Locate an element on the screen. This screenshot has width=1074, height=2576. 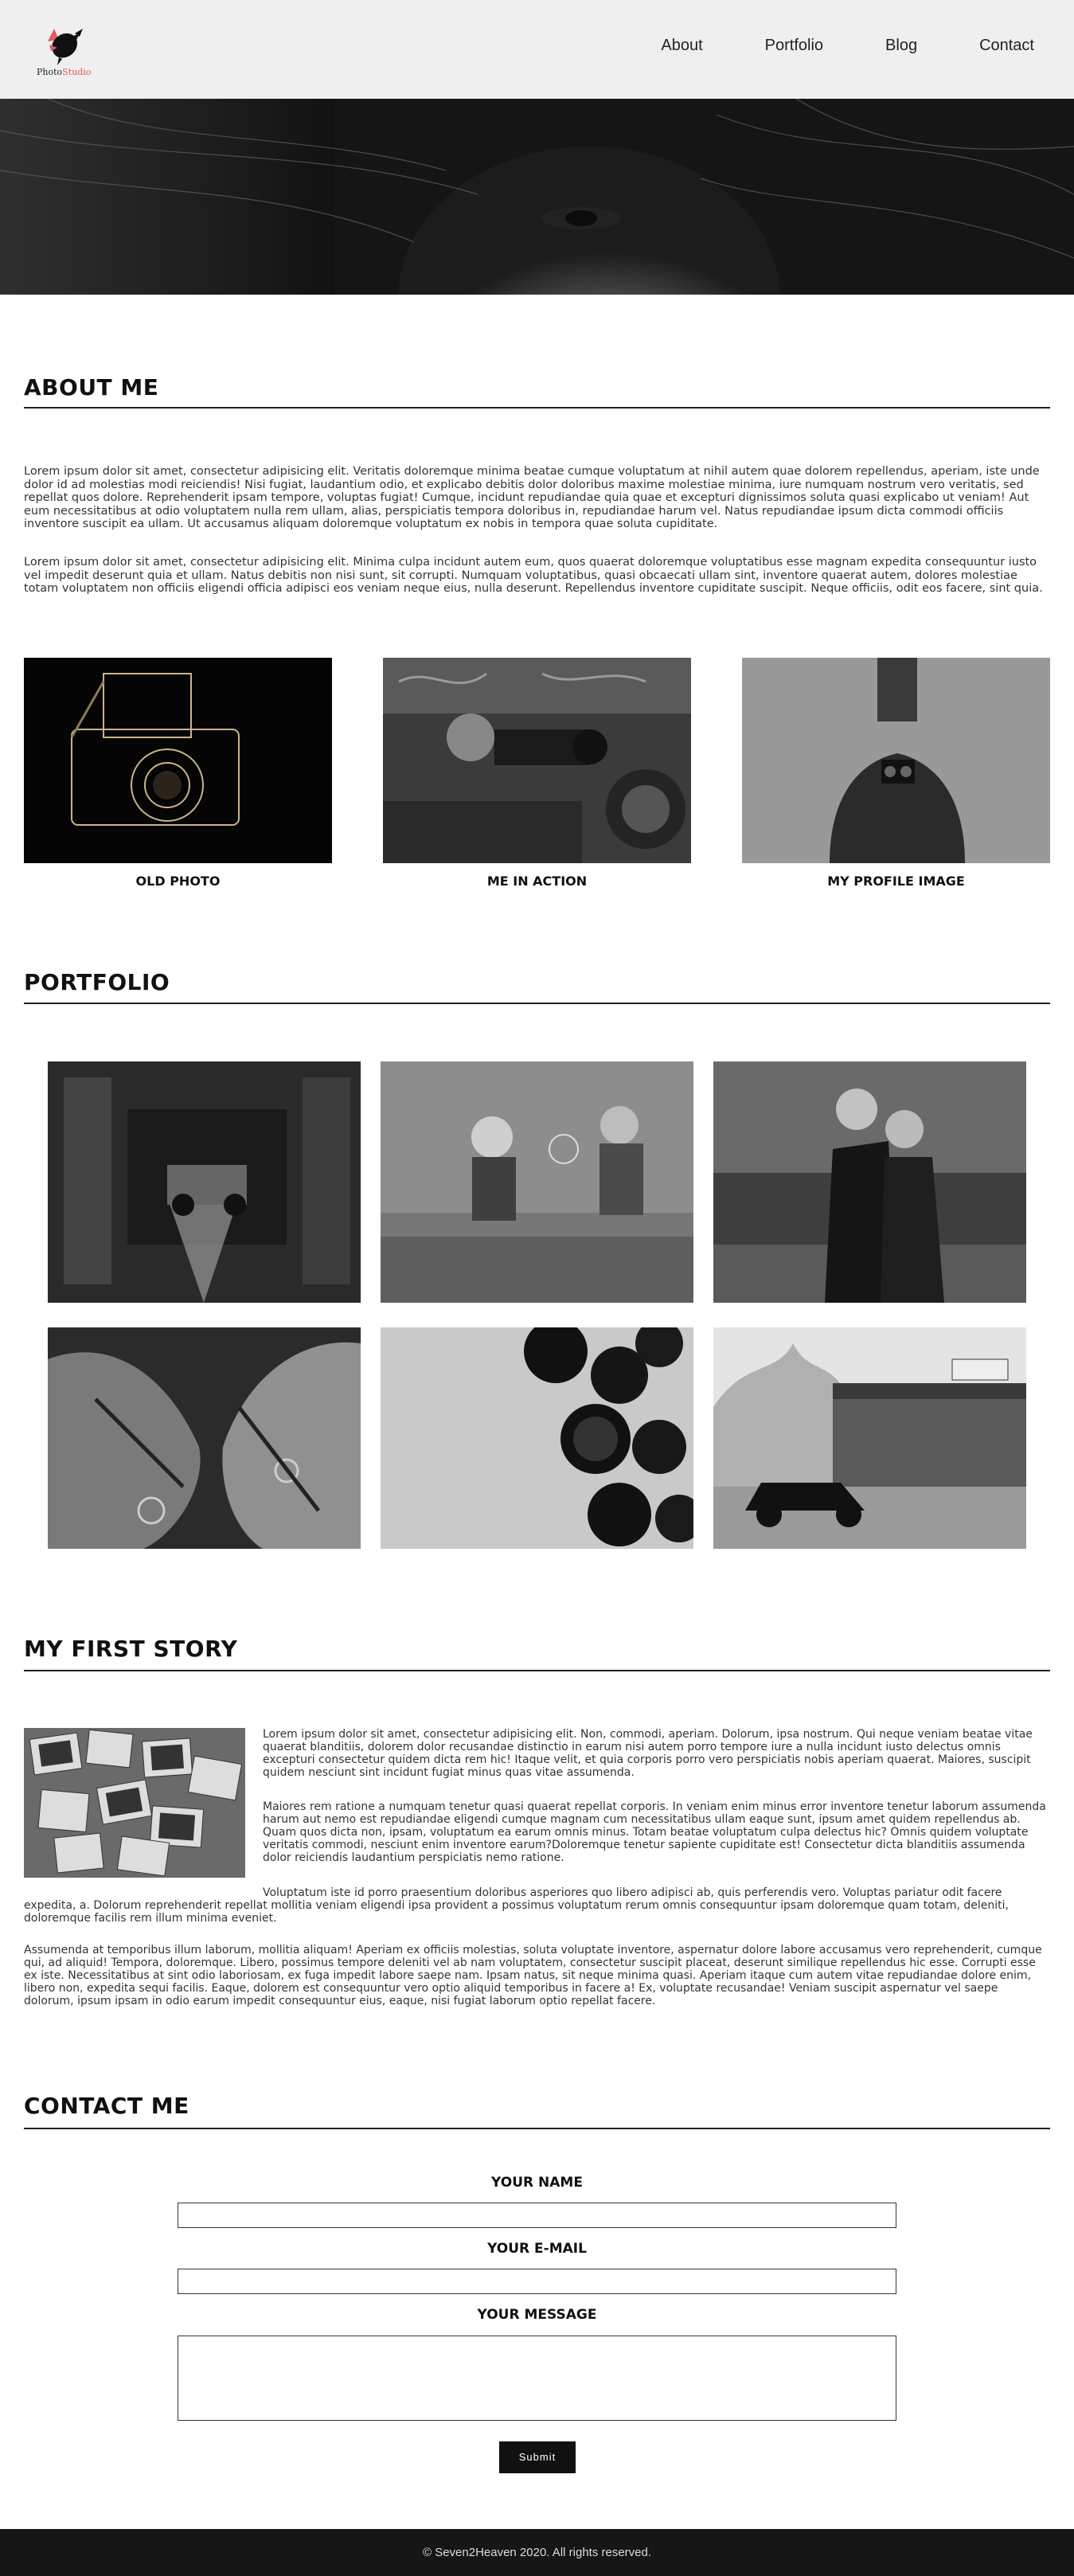
about-title: ABOUT ME is located at coordinates (91, 387).